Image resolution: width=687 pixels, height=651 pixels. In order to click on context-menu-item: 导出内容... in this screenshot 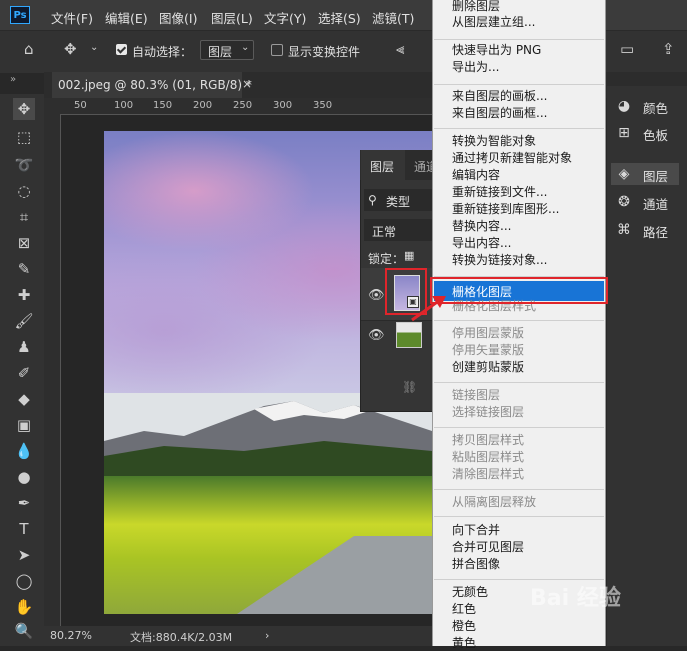, I will do `click(481, 242)`.